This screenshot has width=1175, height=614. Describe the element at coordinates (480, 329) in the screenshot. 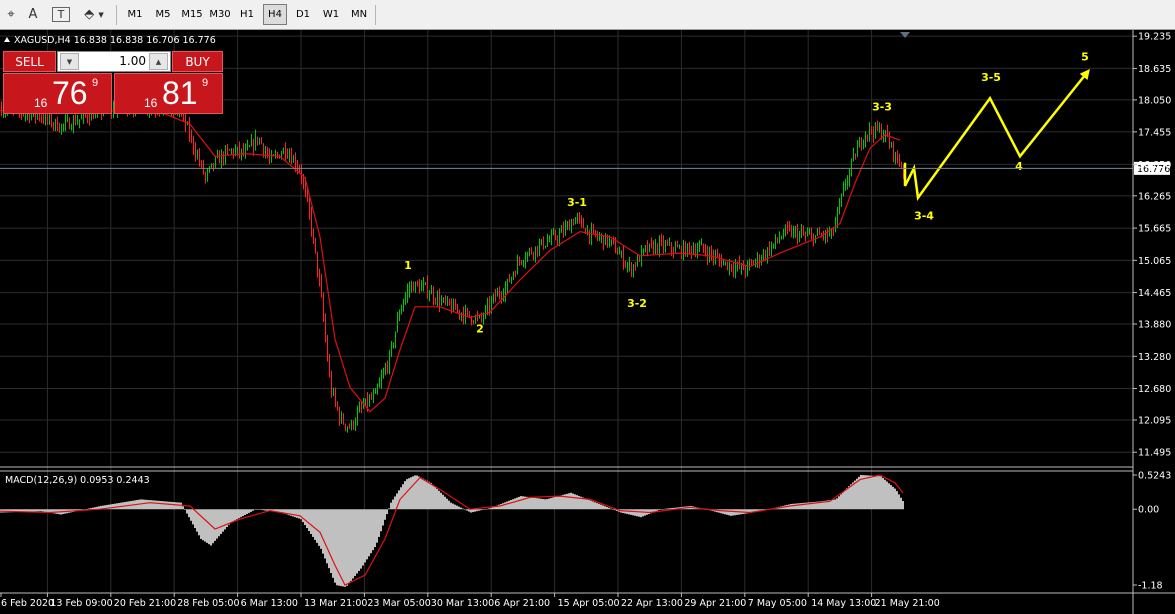

I see `wave-label: 2` at that location.